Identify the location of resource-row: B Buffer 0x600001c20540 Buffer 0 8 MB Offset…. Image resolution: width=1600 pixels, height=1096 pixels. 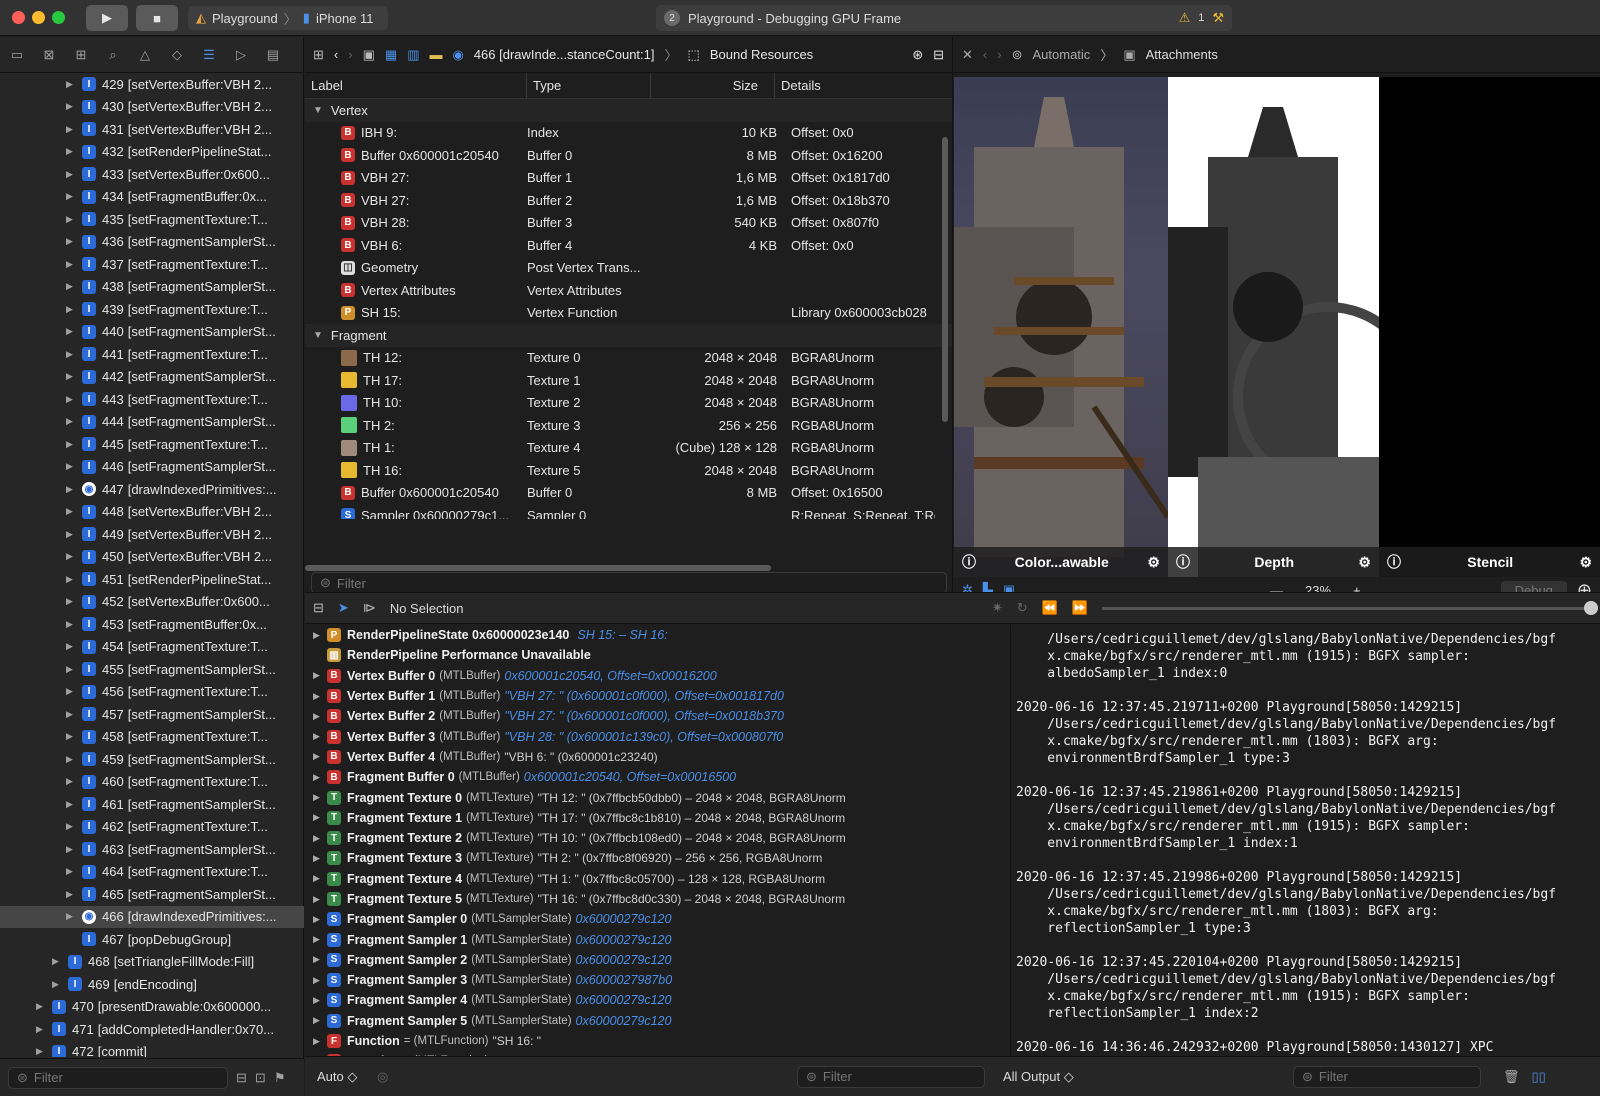
(628, 493).